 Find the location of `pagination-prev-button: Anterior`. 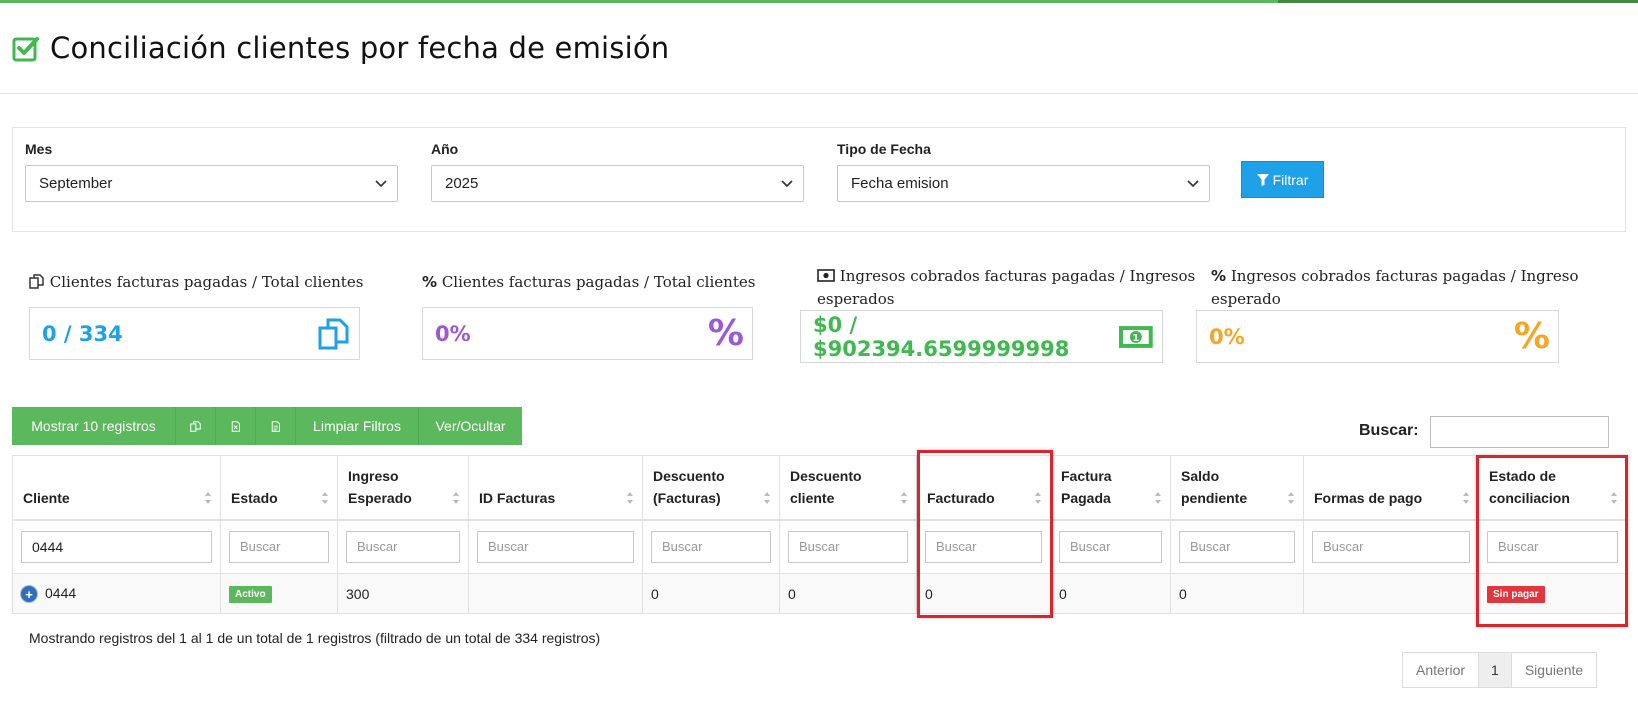

pagination-prev-button: Anterior is located at coordinates (1441, 670).